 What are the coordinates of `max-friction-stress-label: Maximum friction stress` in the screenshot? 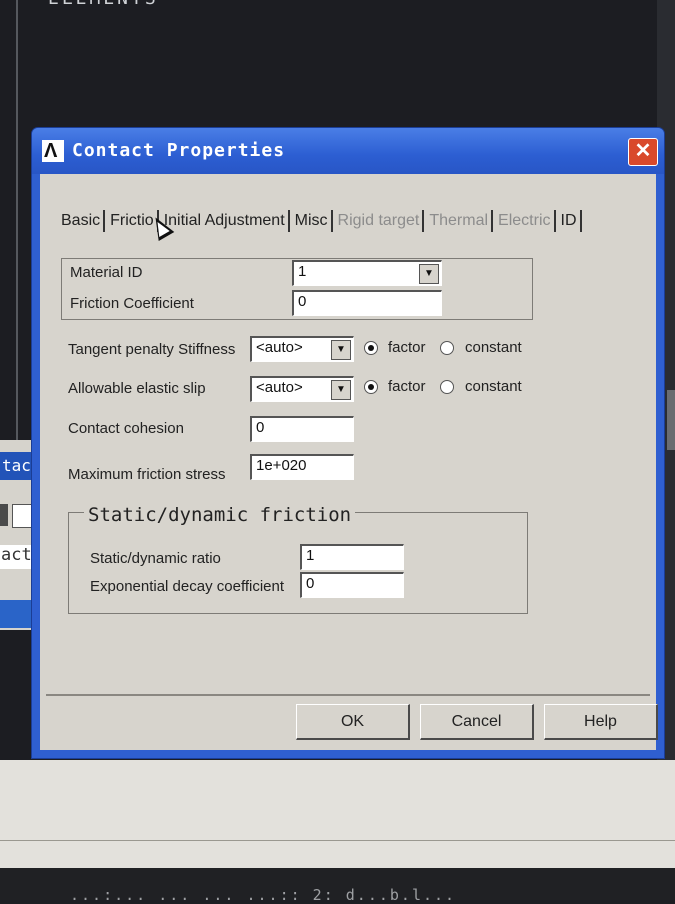 It's located at (147, 474).